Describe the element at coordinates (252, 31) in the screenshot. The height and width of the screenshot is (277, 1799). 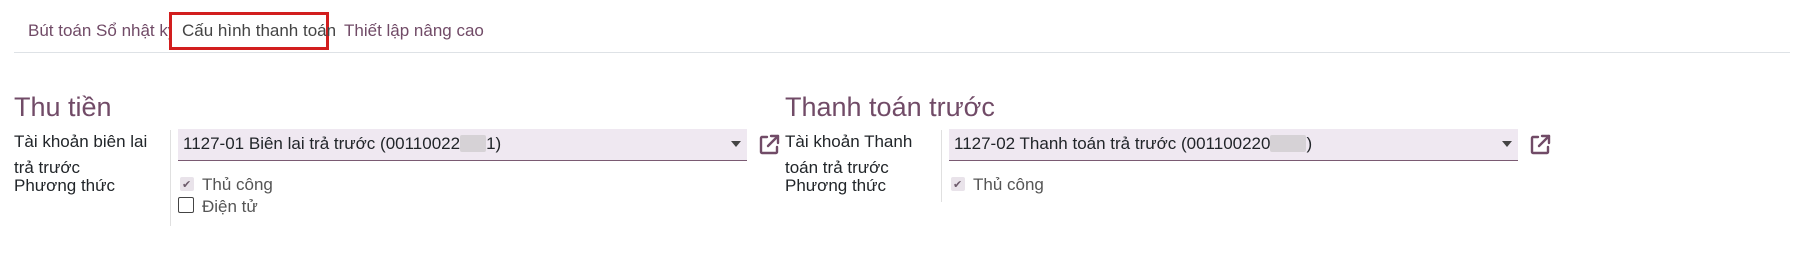
I see `tab-payment-configuration: Cấu hình thanh toán` at that location.